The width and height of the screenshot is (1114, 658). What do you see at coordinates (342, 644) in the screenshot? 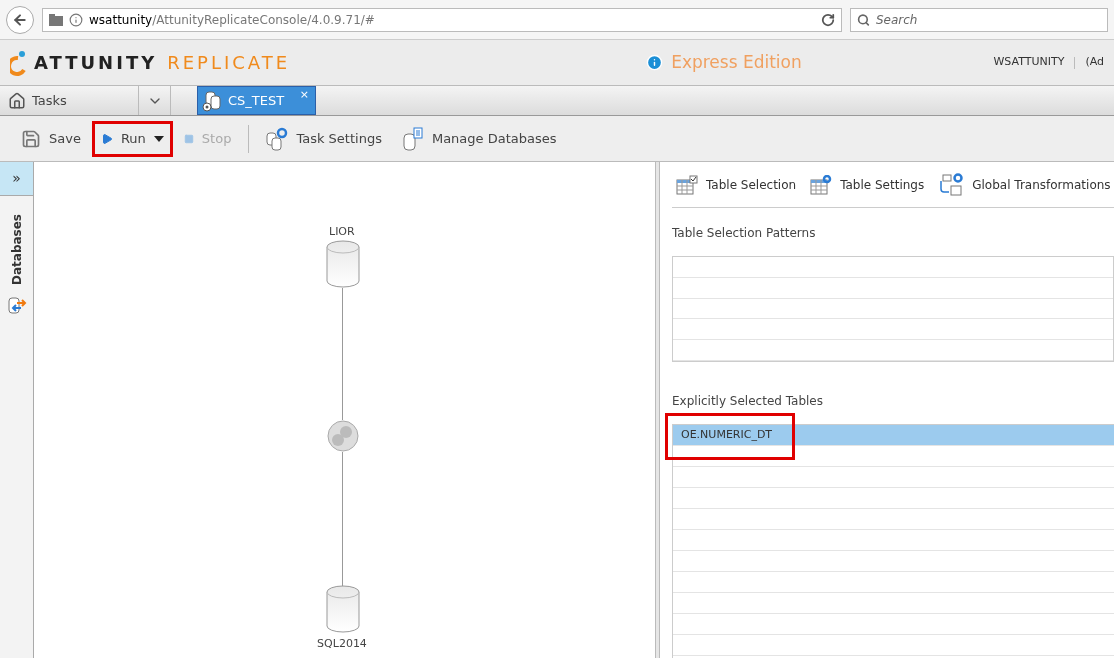
I see `target-endpoint-label: SQL2014` at bounding box center [342, 644].